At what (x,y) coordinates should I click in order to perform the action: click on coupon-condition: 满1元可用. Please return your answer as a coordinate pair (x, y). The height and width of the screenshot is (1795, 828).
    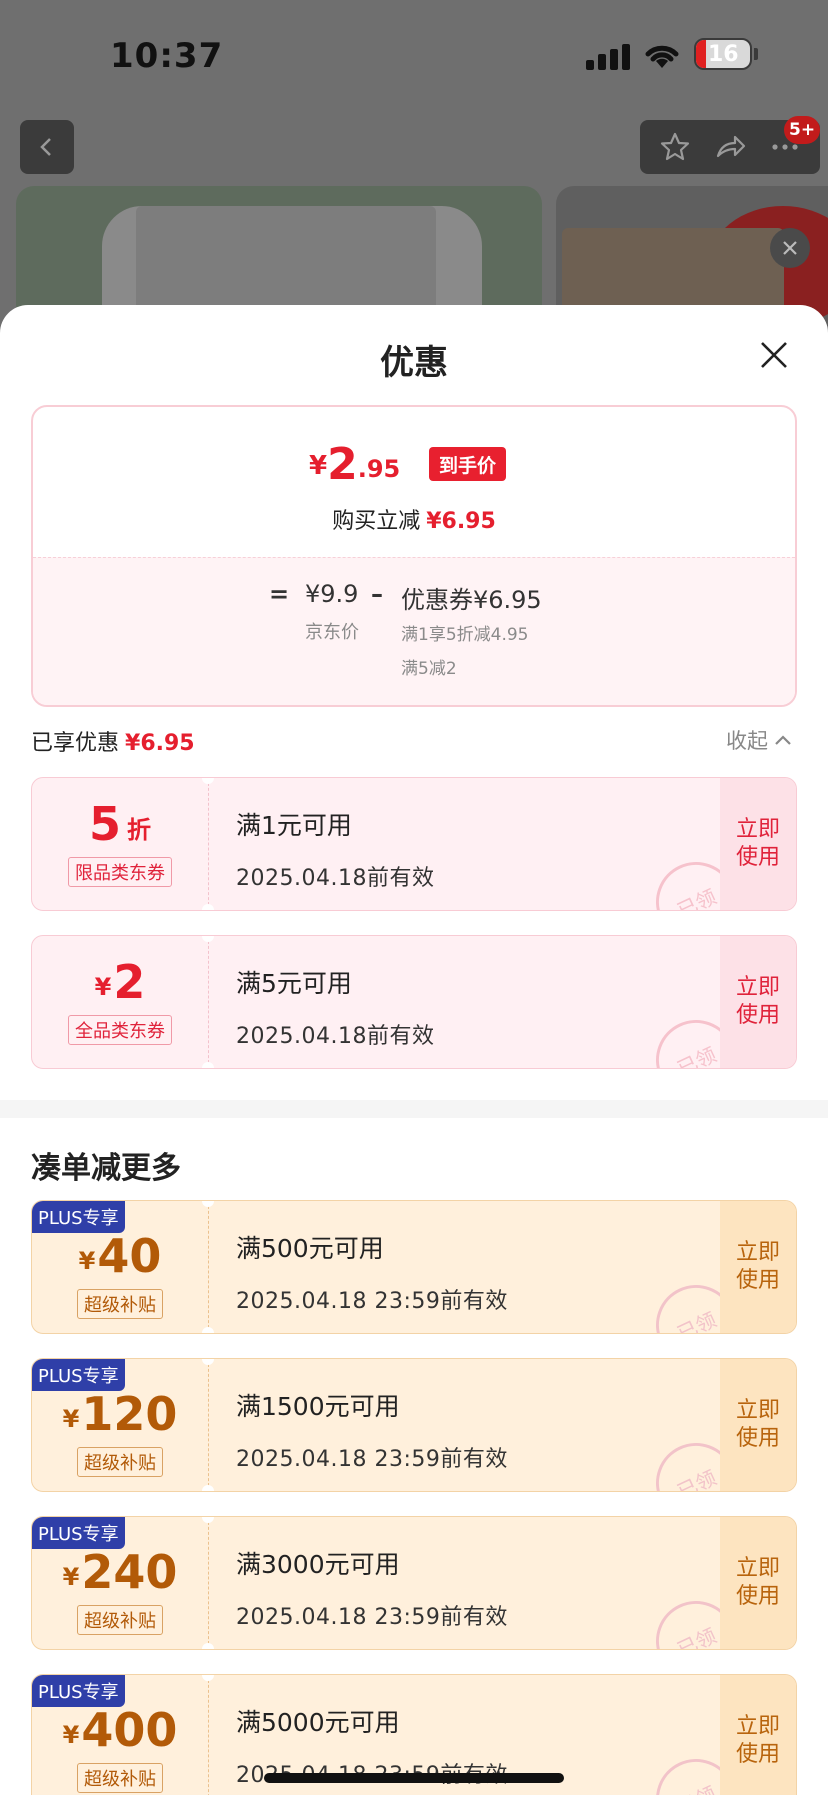
    Looking at the image, I should click on (294, 825).